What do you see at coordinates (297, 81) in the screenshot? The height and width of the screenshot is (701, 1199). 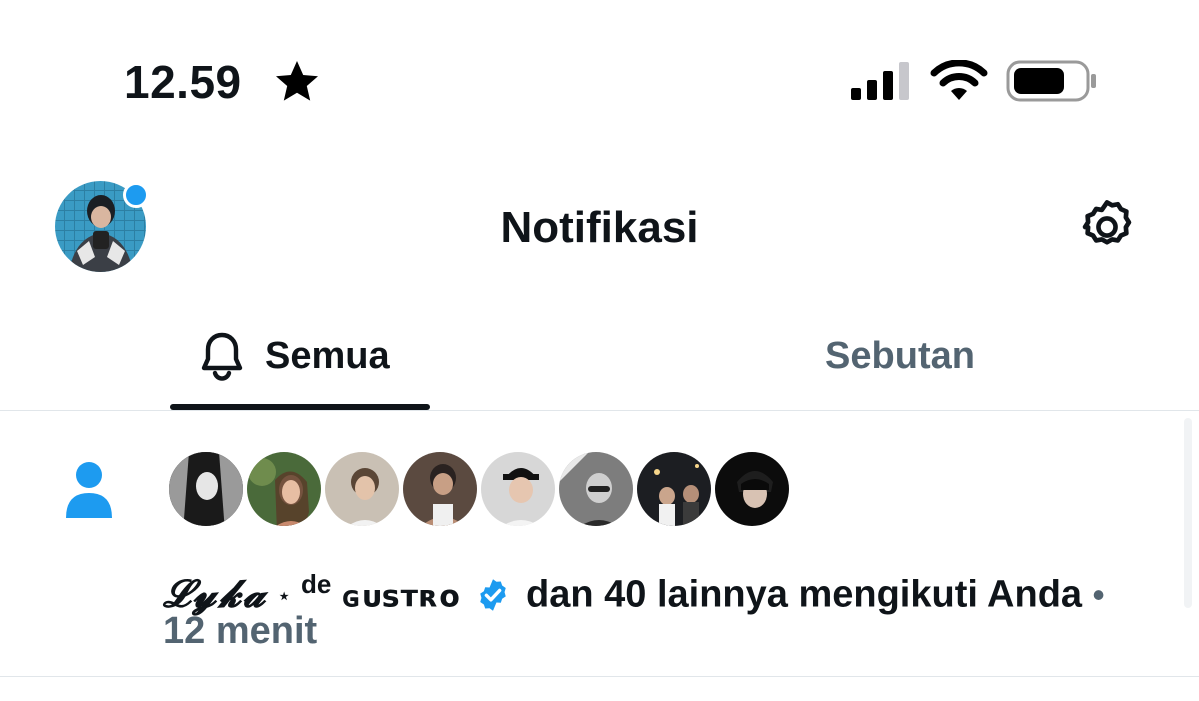 I see `star-icon` at bounding box center [297, 81].